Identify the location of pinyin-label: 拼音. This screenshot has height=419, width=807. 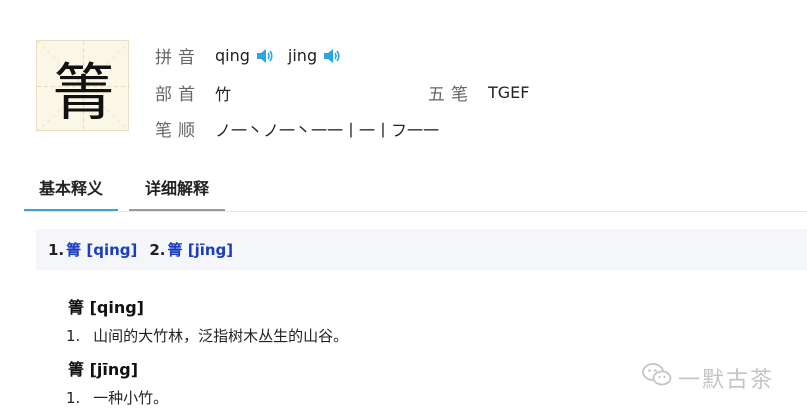
(178, 58).